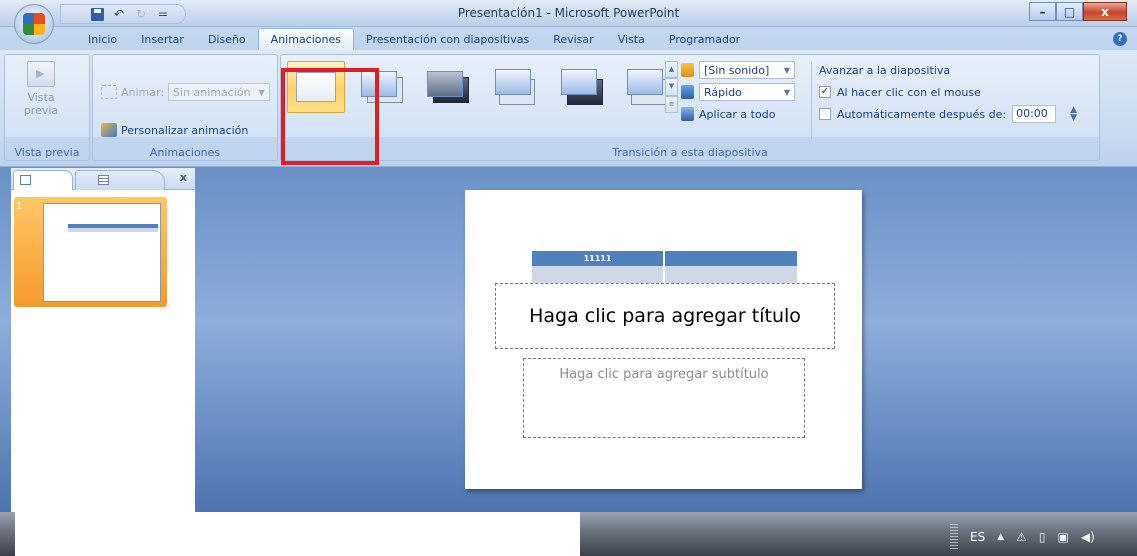 This screenshot has width=1137, height=556. What do you see at coordinates (731, 258) in the screenshot?
I see `table-header-cell-empty` at bounding box center [731, 258].